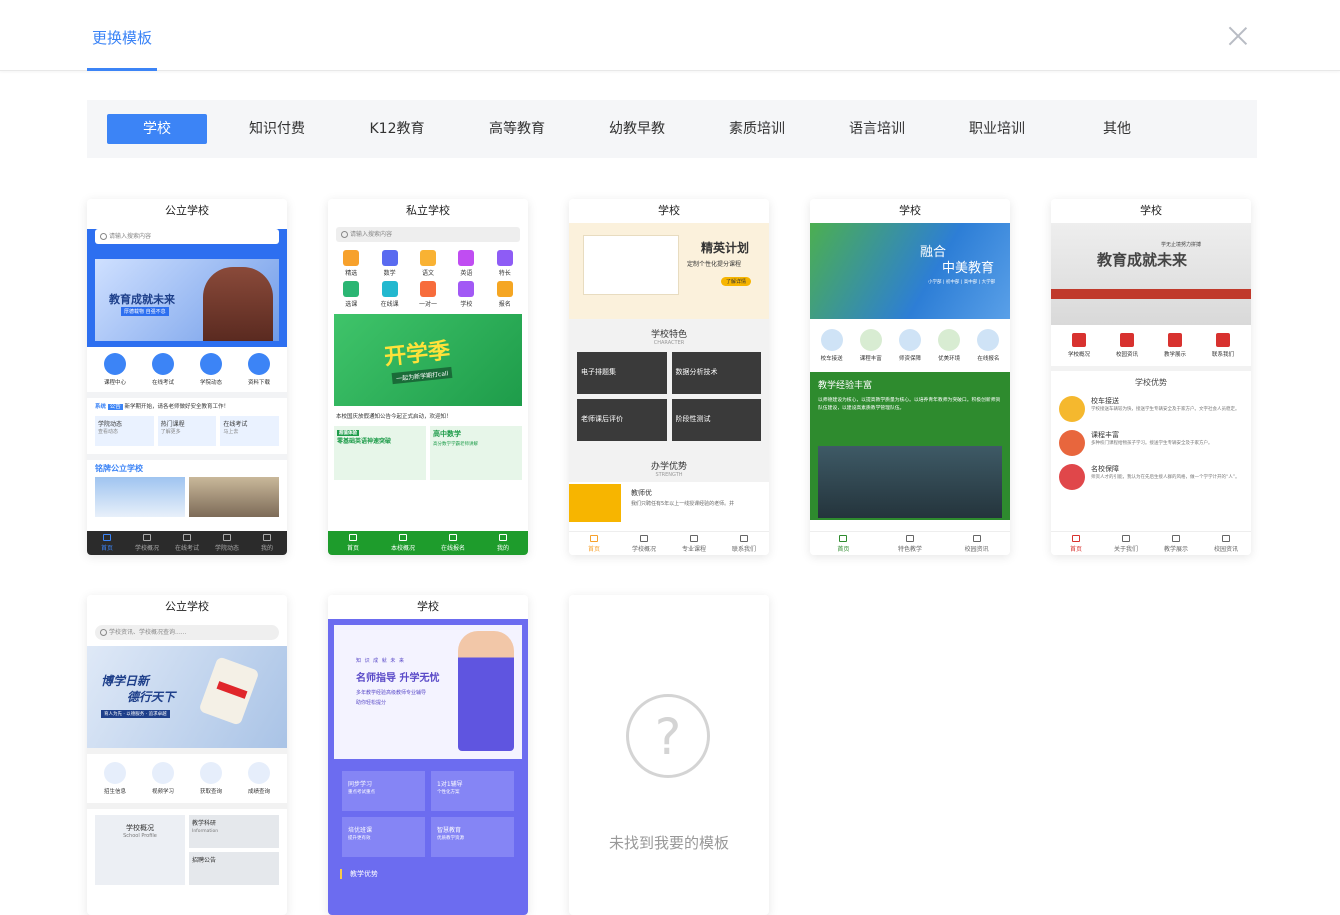 This screenshot has width=1340, height=915. What do you see at coordinates (949, 345) in the screenshot?
I see `icon-item: 优美环境` at bounding box center [949, 345].